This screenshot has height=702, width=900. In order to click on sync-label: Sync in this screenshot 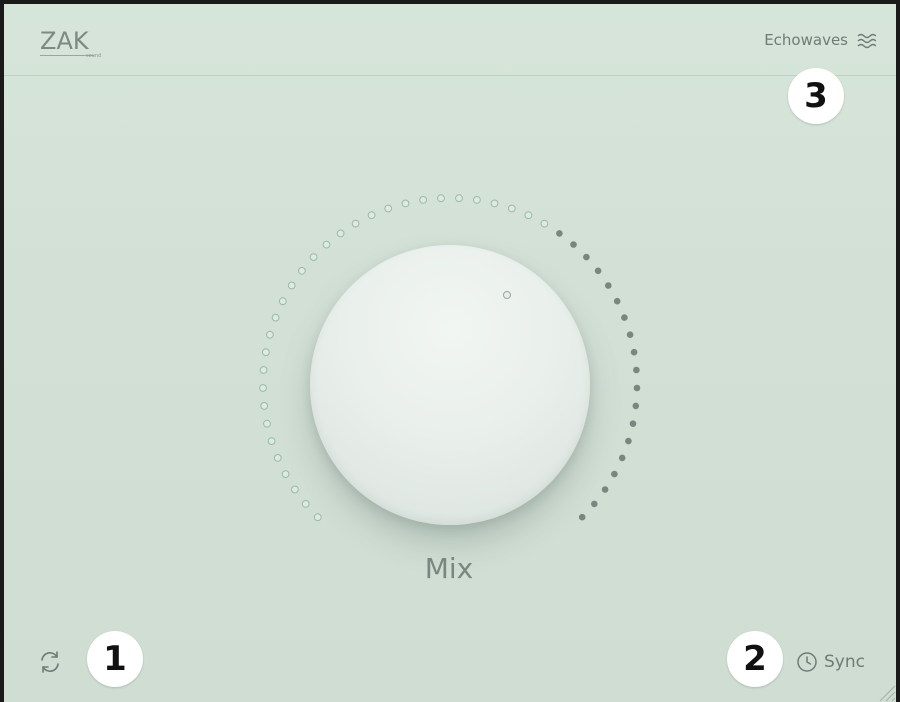, I will do `click(844, 662)`.